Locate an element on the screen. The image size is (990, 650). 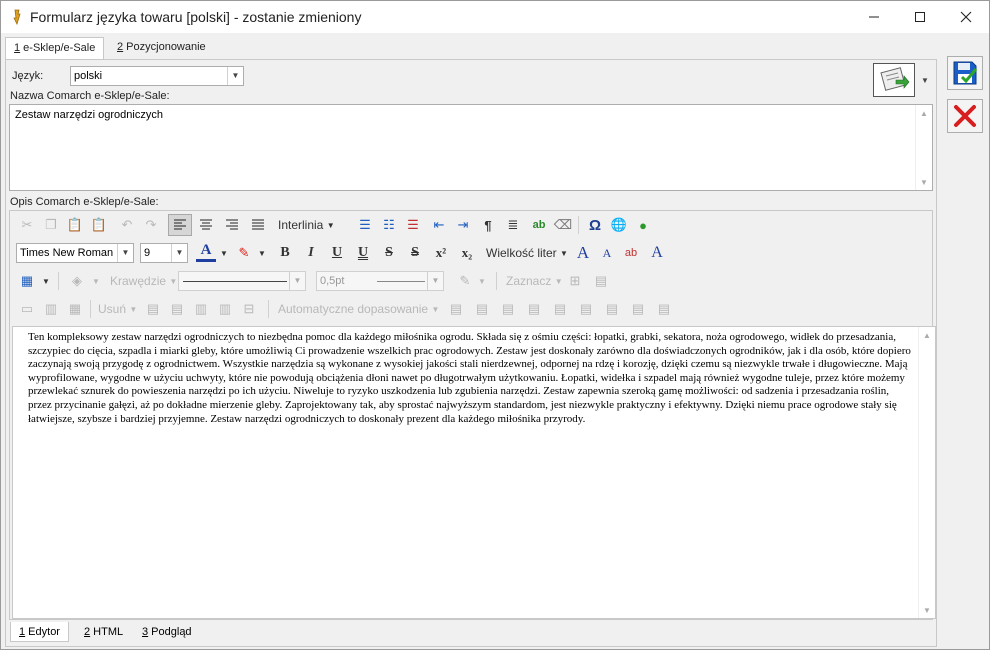
clear-format-icon: ab is located at coordinates (631, 253).